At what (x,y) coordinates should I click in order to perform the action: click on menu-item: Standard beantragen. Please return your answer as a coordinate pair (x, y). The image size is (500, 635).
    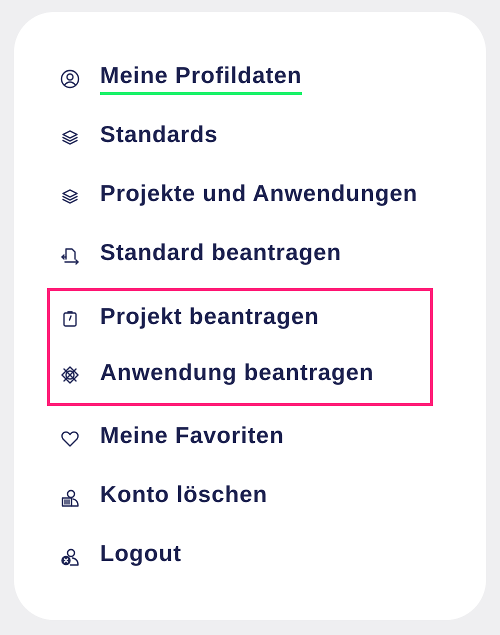
    Looking at the image, I should click on (221, 255).